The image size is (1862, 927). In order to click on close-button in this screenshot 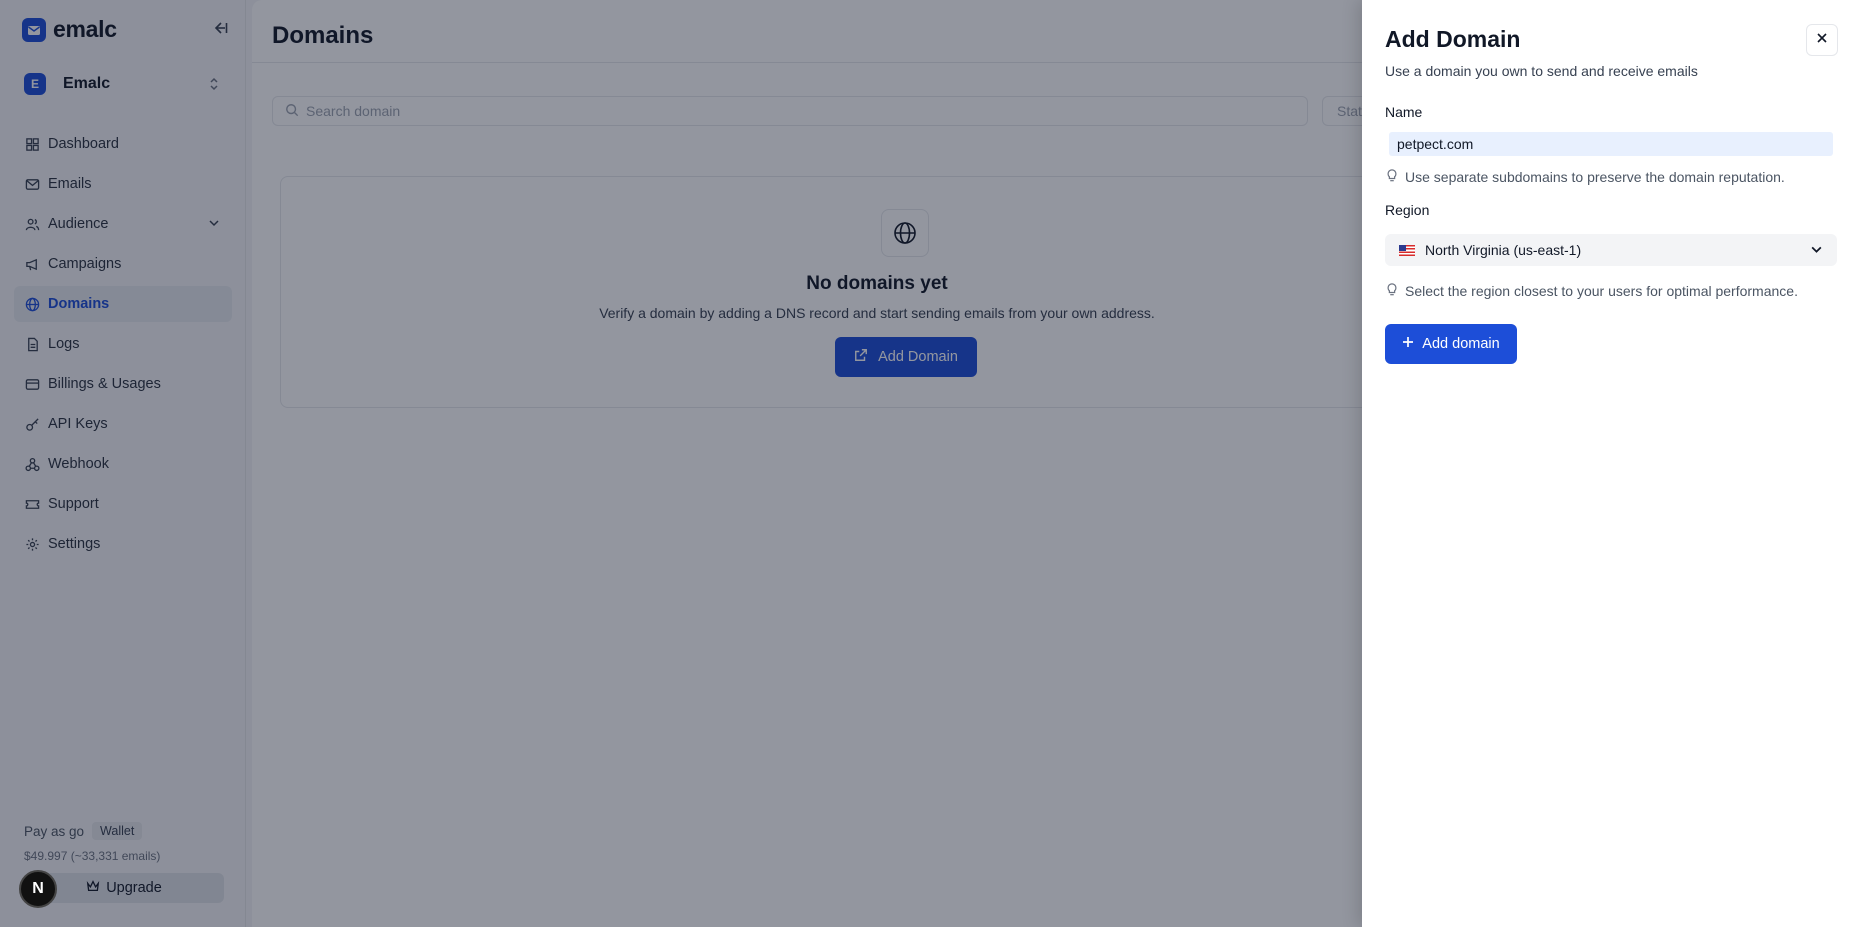, I will do `click(1822, 40)`.